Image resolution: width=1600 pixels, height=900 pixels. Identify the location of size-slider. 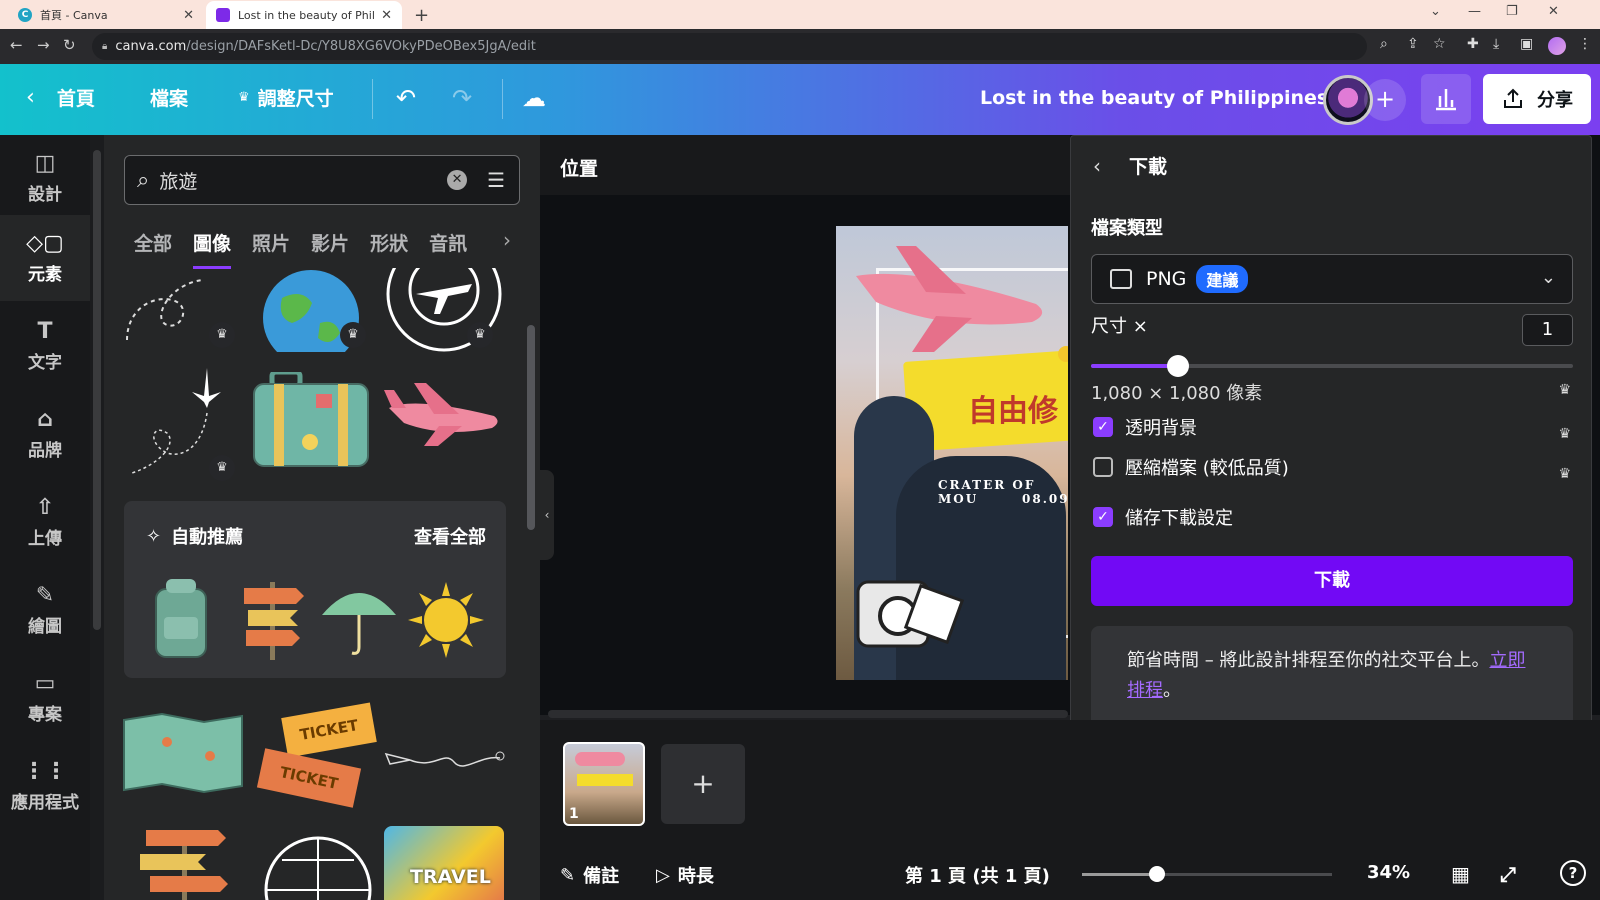
(1332, 366).